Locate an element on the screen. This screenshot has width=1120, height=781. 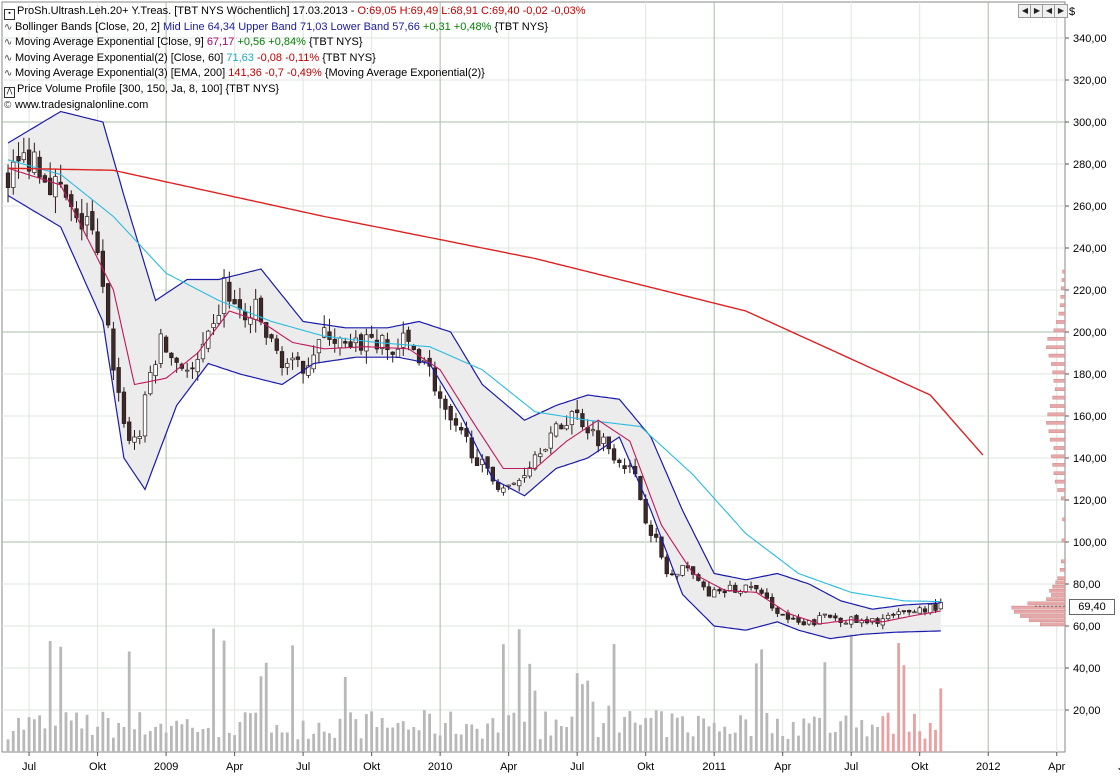
legend-source: © www.tradesignalonline.com is located at coordinates (295, 105).